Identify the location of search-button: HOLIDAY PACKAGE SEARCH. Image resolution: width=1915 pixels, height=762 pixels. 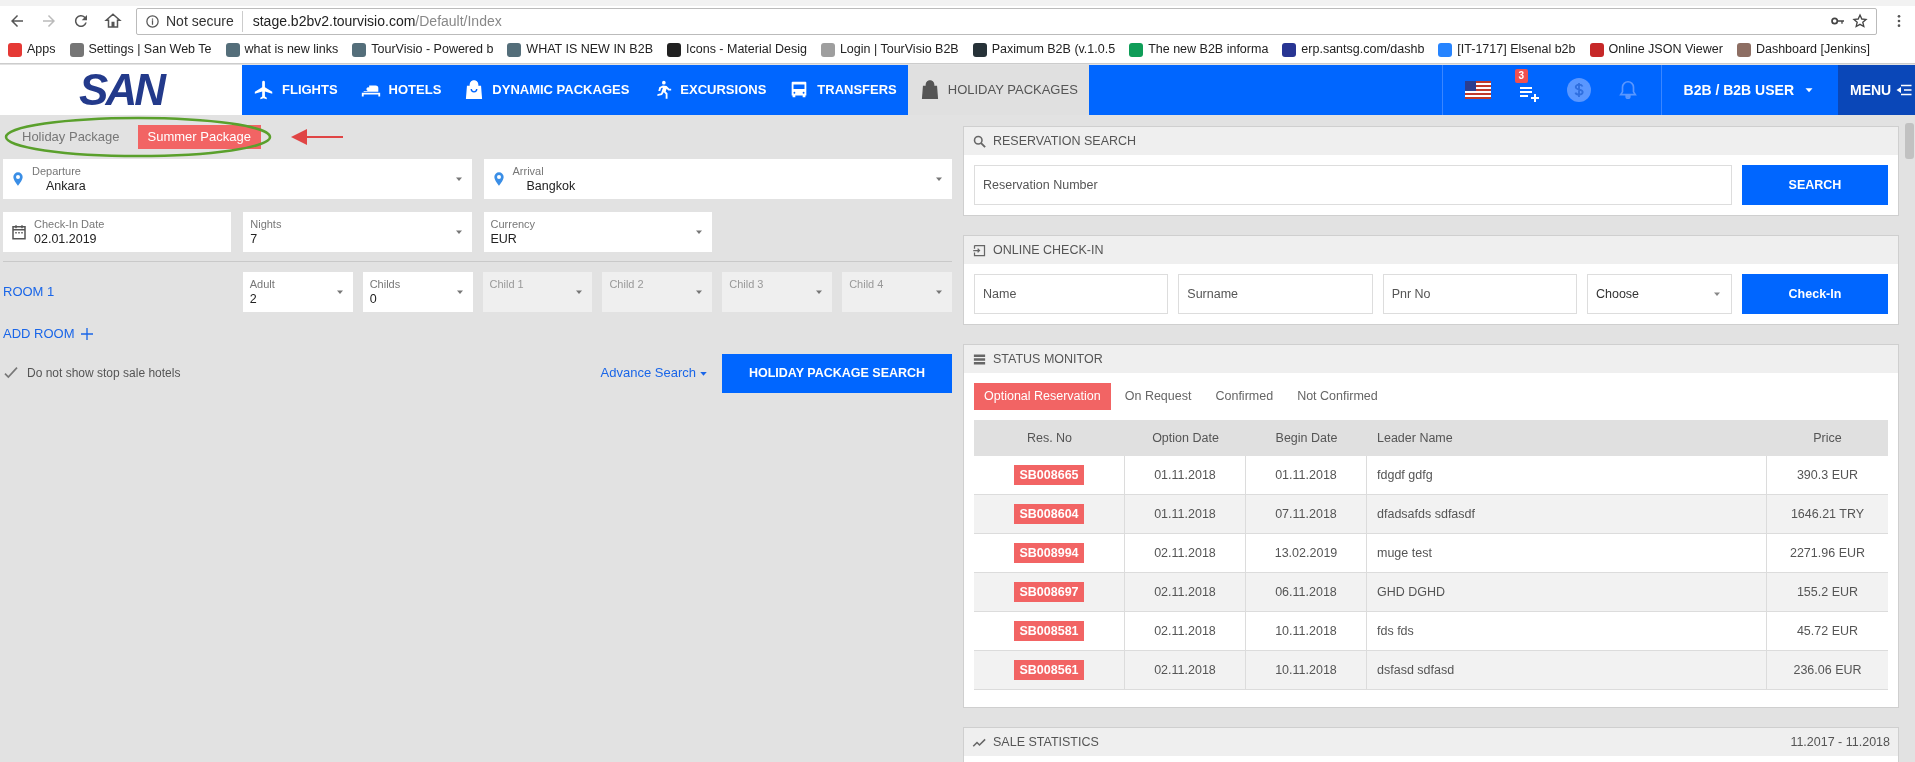
(837, 373).